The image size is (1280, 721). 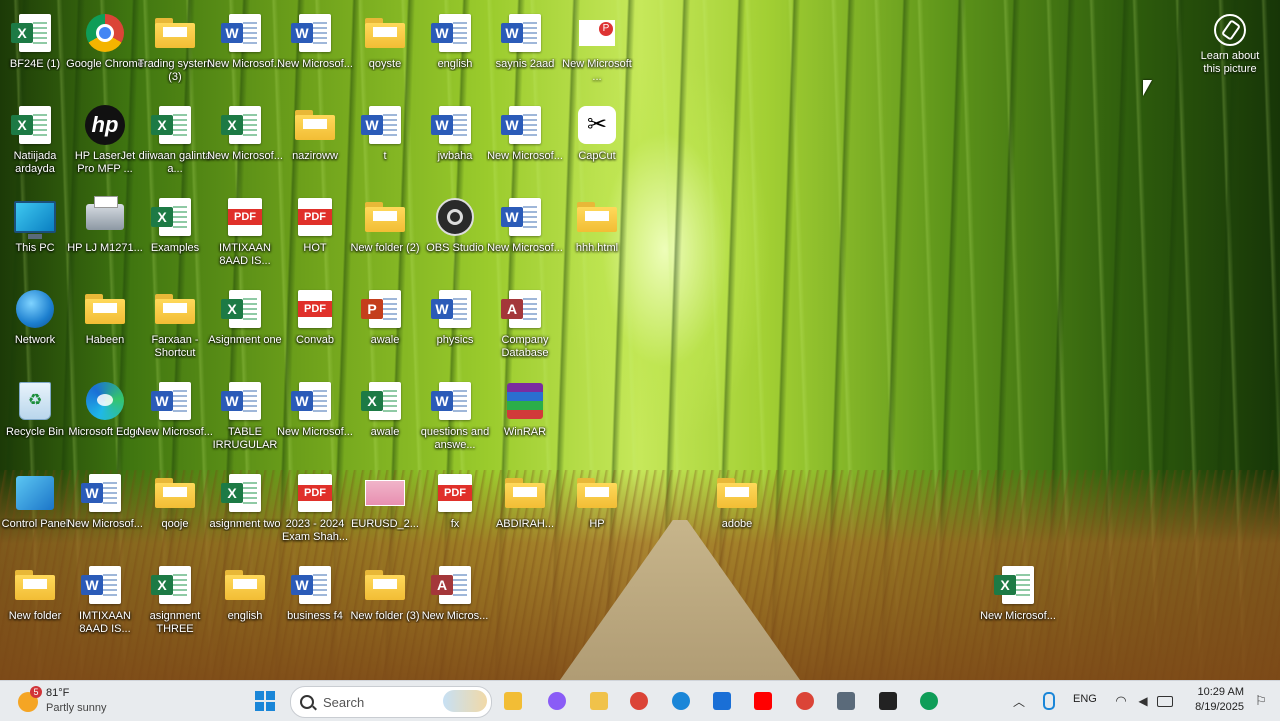 What do you see at coordinates (385, 326) in the screenshot?
I see `desktop-icon: Pawale` at bounding box center [385, 326].